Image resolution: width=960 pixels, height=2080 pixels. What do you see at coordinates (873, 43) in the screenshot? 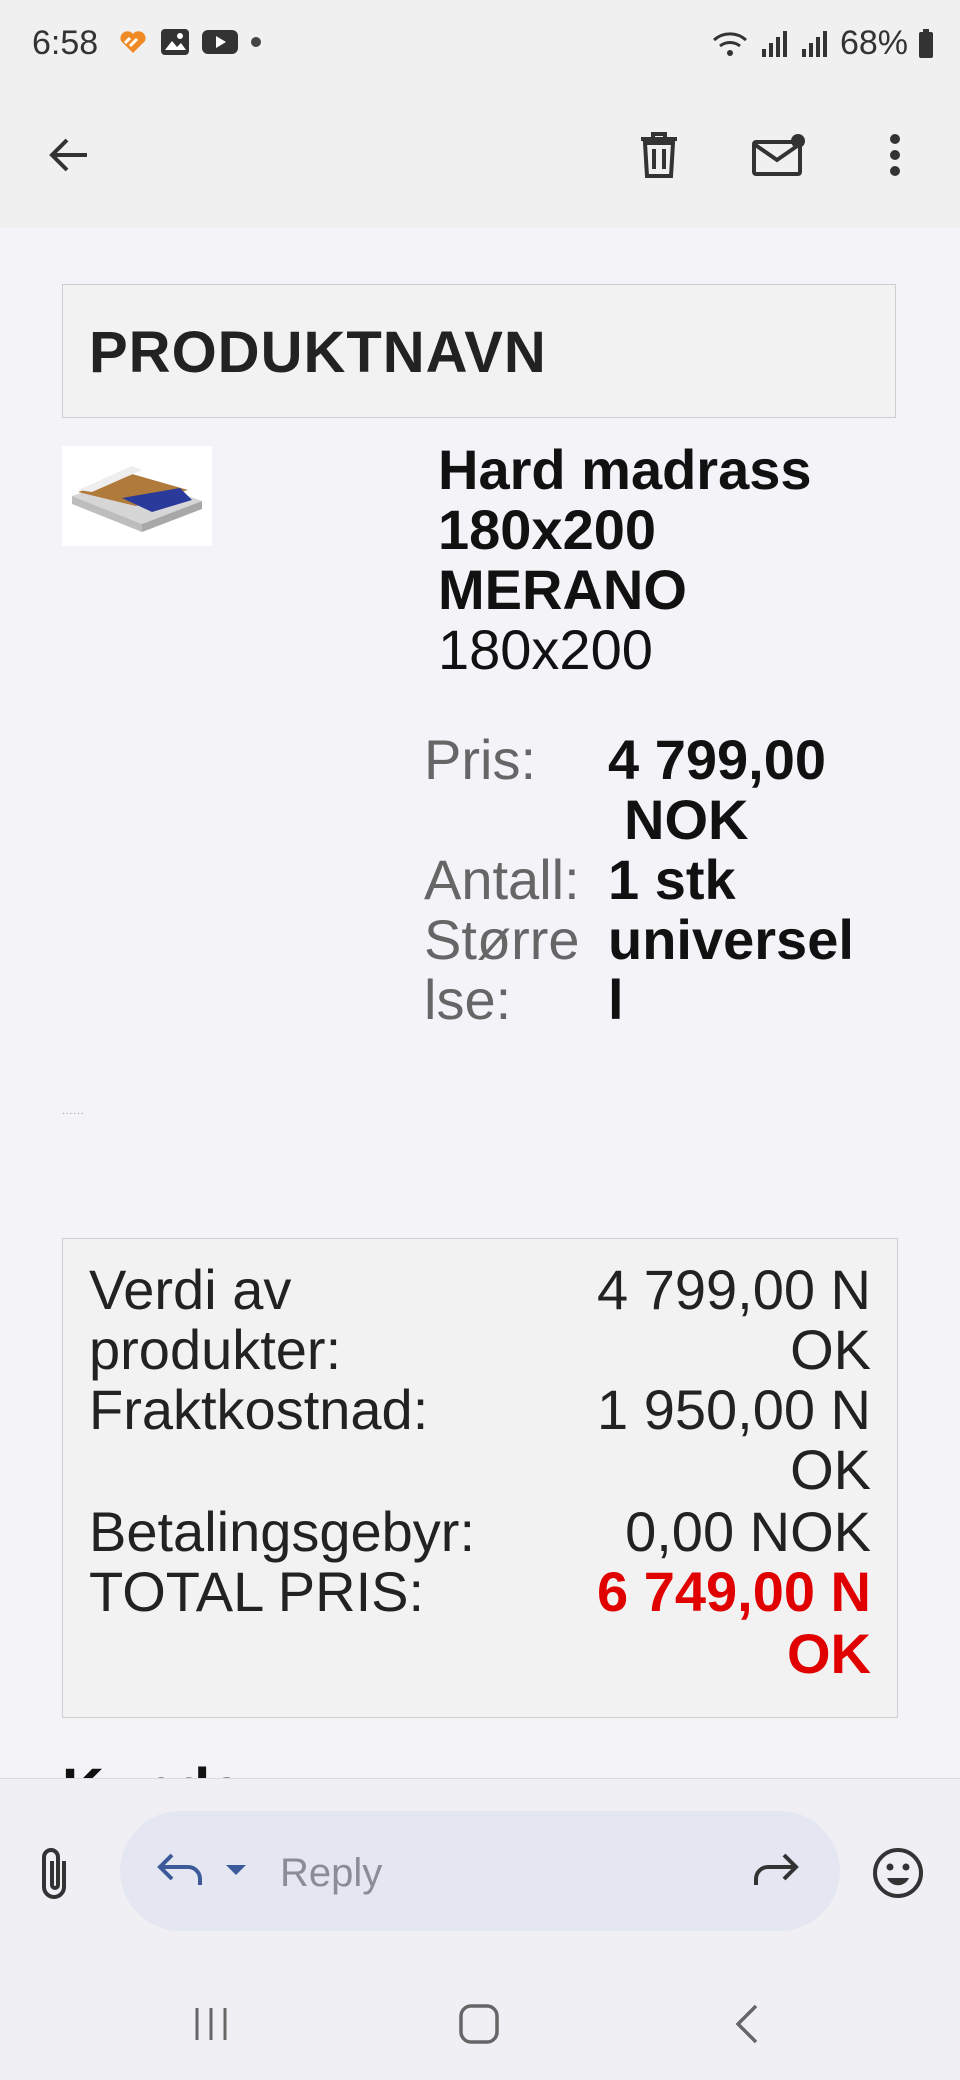
I see `battery-percent: 68%` at bounding box center [873, 43].